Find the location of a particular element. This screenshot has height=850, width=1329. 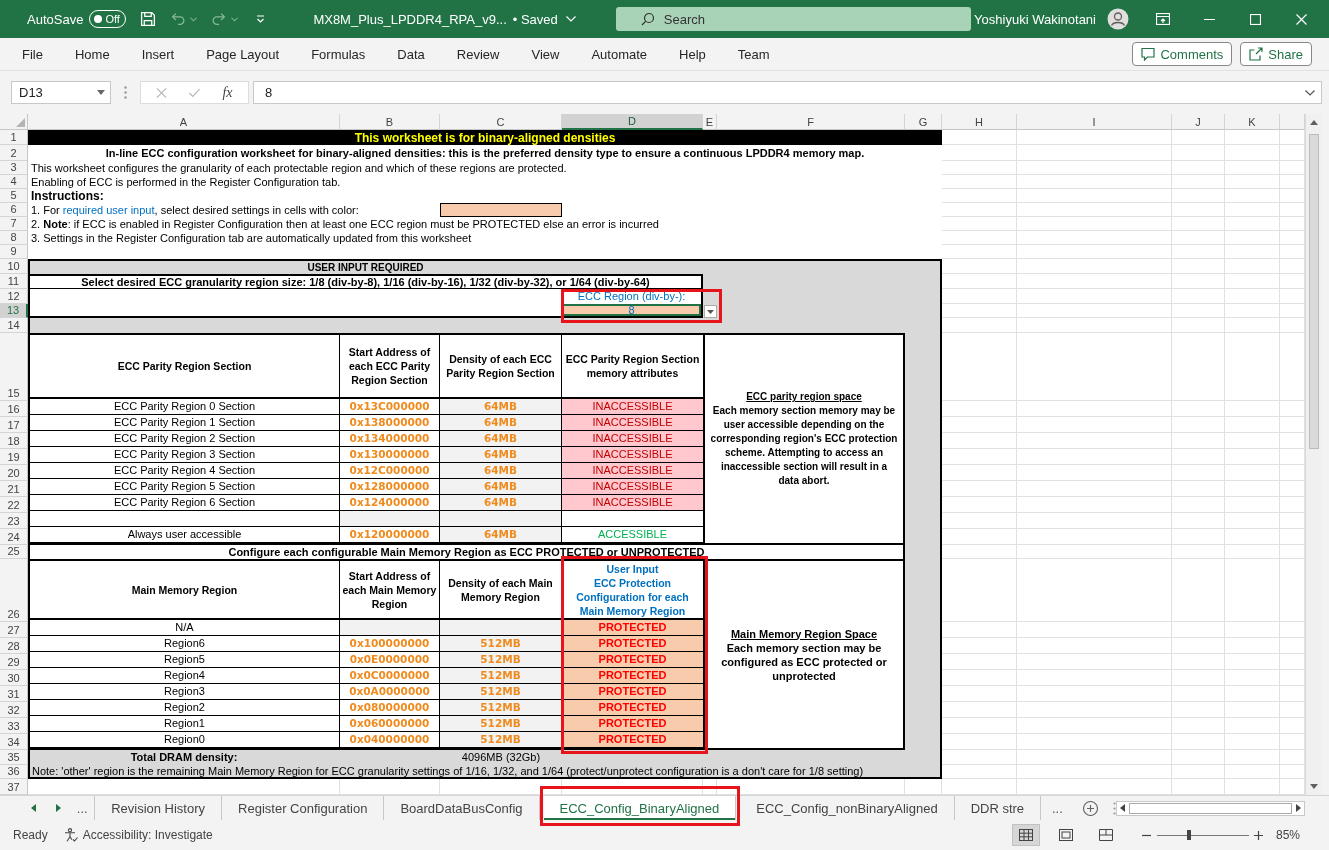

row-header: 31 is located at coordinates (14, 694).